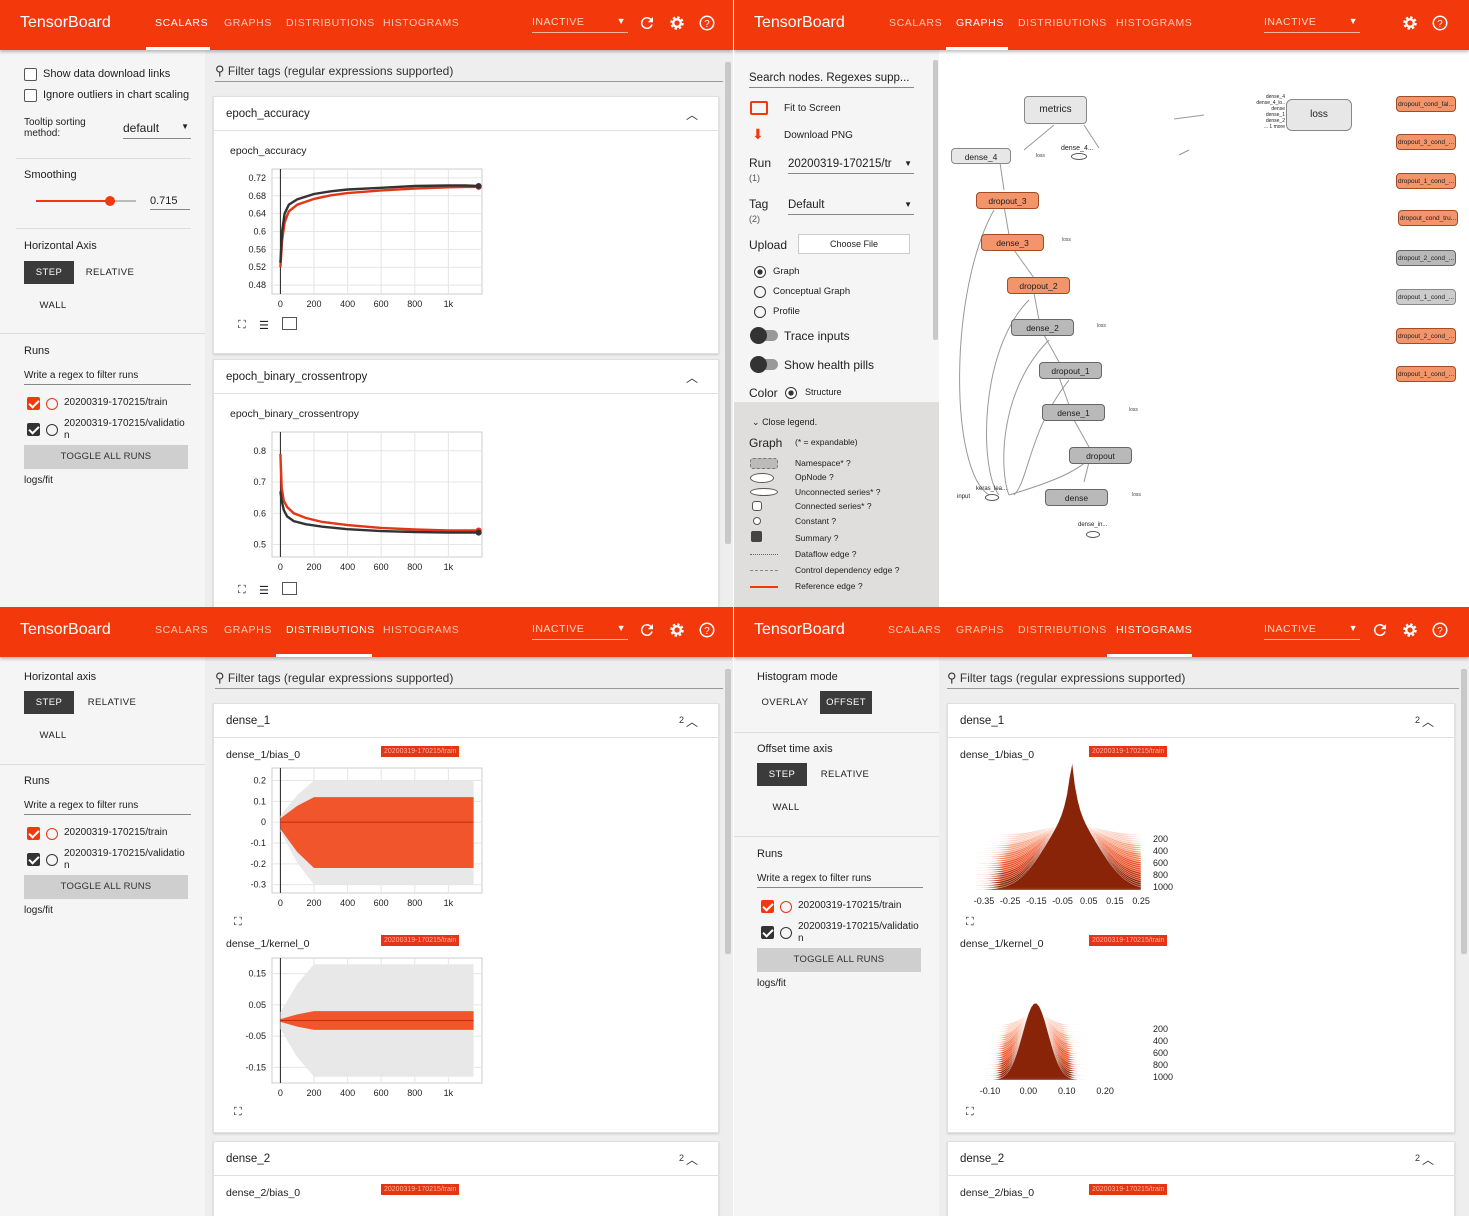 Image resolution: width=1469 pixels, height=1216 pixels. Describe the element at coordinates (814, 477) in the screenshot. I see `legend-opnode: OpNode ?` at that location.